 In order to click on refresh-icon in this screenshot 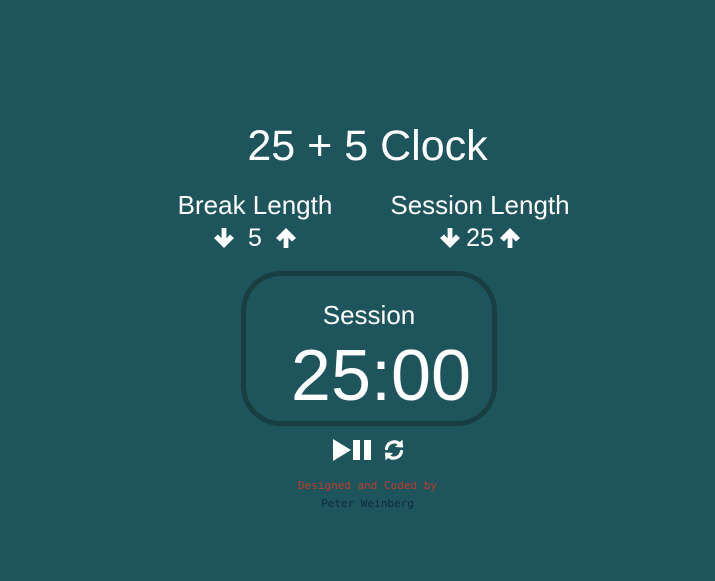, I will do `click(394, 450)`.